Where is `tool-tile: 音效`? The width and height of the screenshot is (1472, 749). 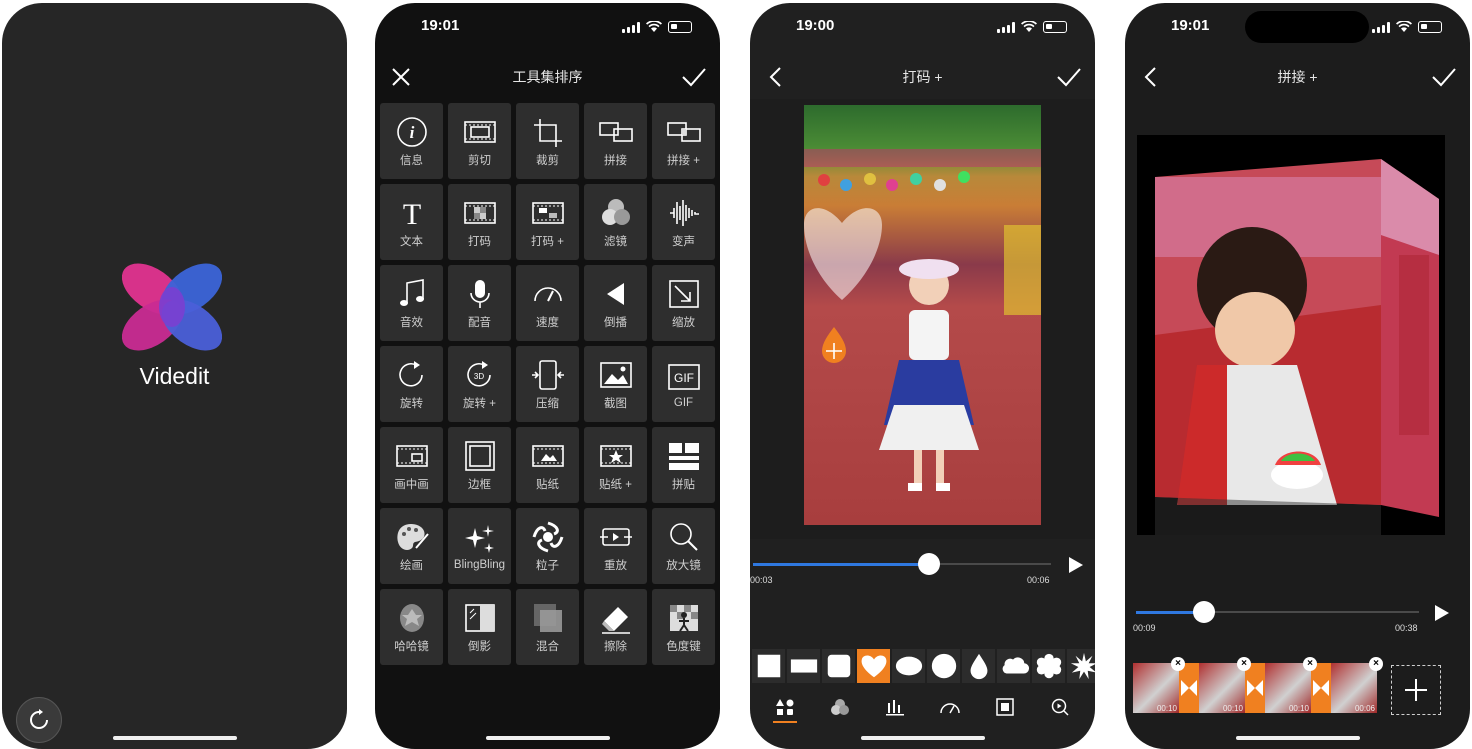
tool-tile: 音效 is located at coordinates (411, 303).